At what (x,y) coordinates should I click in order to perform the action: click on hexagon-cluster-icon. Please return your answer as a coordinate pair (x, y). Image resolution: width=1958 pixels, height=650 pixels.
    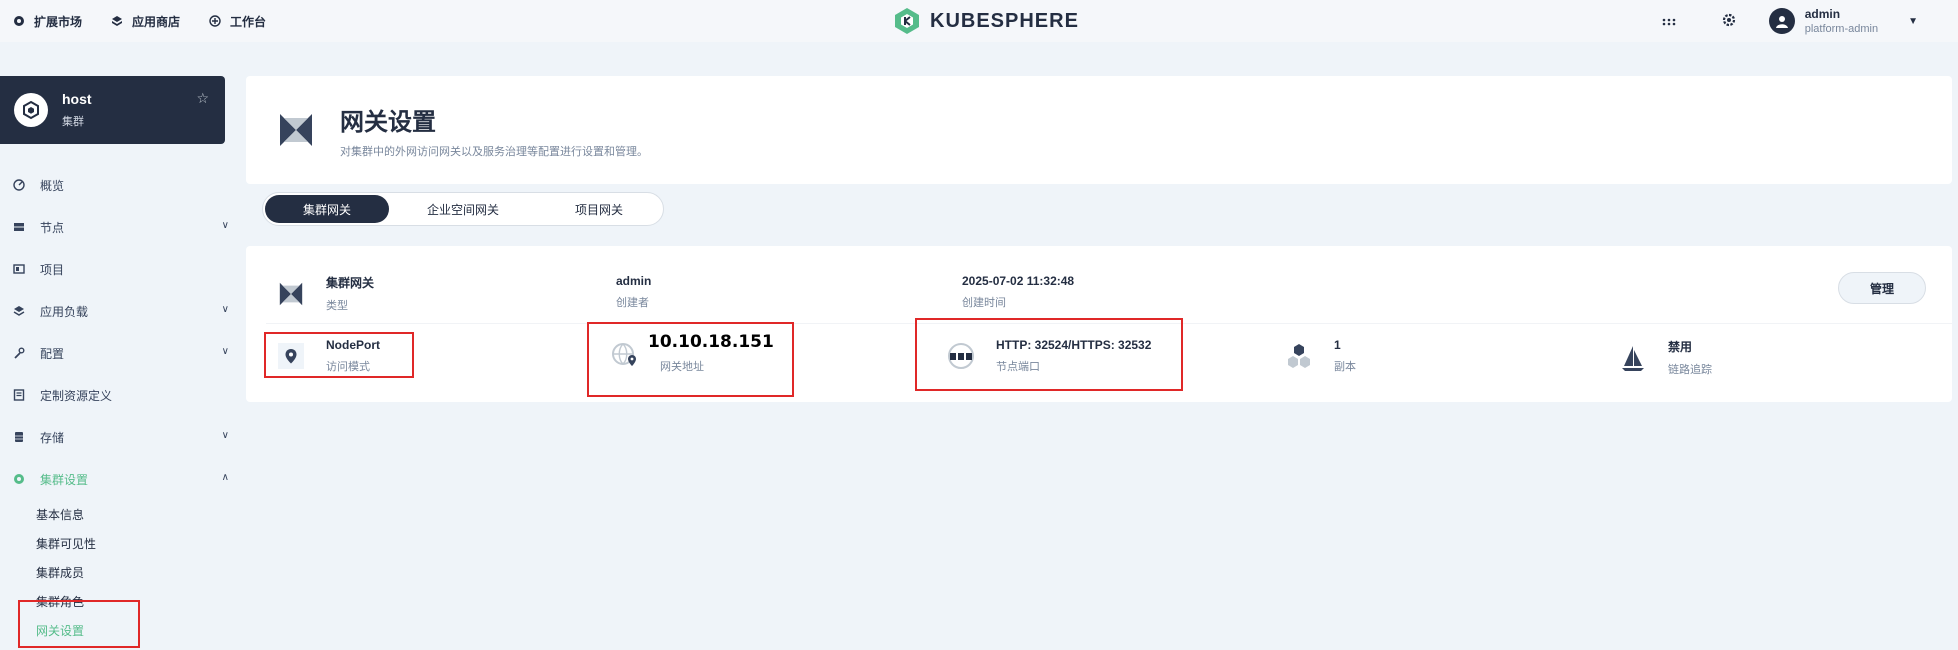
    Looking at the image, I should click on (1299, 356).